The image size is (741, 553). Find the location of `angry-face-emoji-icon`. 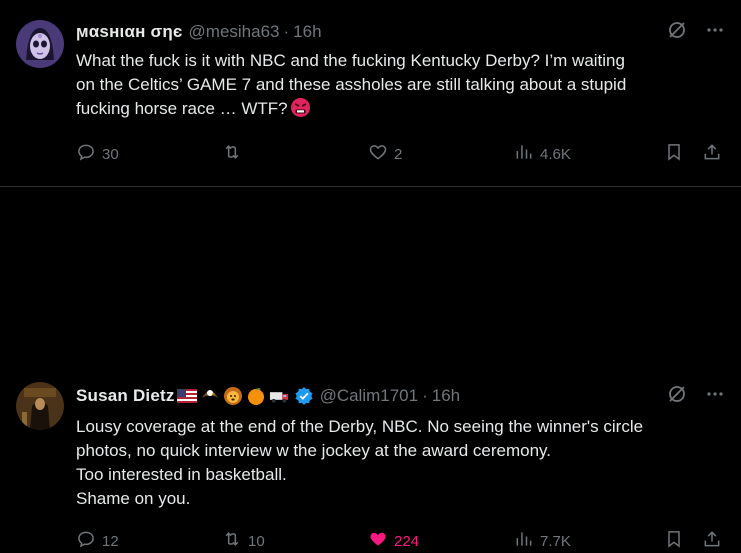

angry-face-emoji-icon is located at coordinates (300, 107).